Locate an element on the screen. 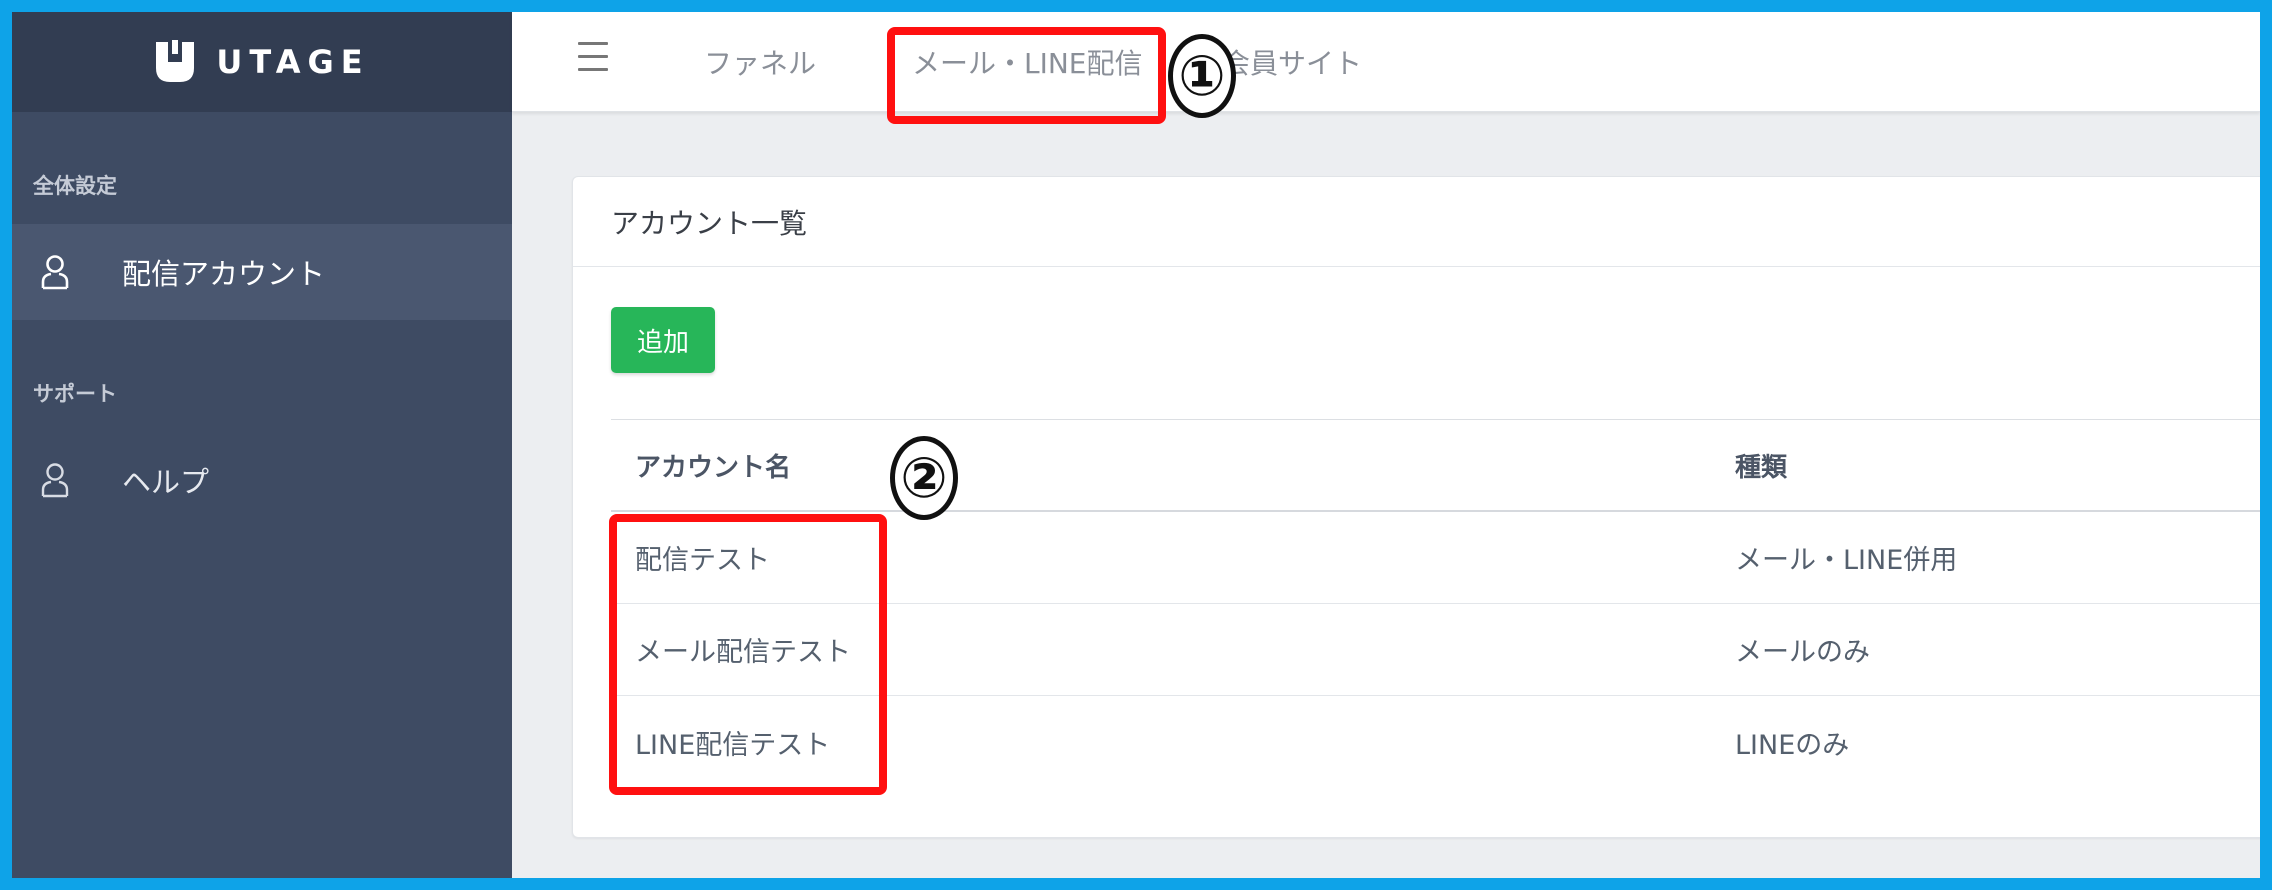 Image resolution: width=2272 pixels, height=890 pixels. table-header-row: アカウント名 種類 is located at coordinates (1435, 466).